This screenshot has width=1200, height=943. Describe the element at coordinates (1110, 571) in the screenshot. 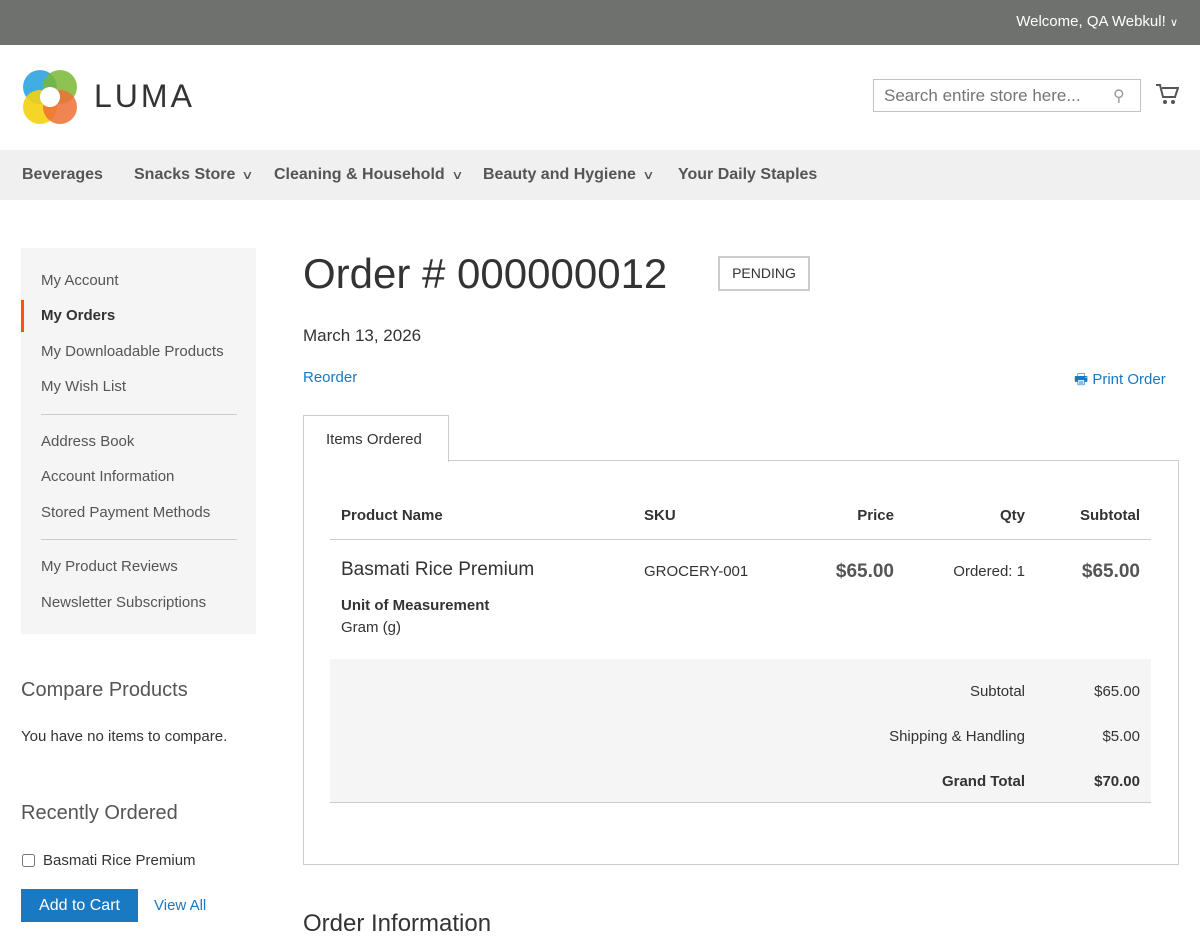

I see `item-subtotal: $65.00` at that location.